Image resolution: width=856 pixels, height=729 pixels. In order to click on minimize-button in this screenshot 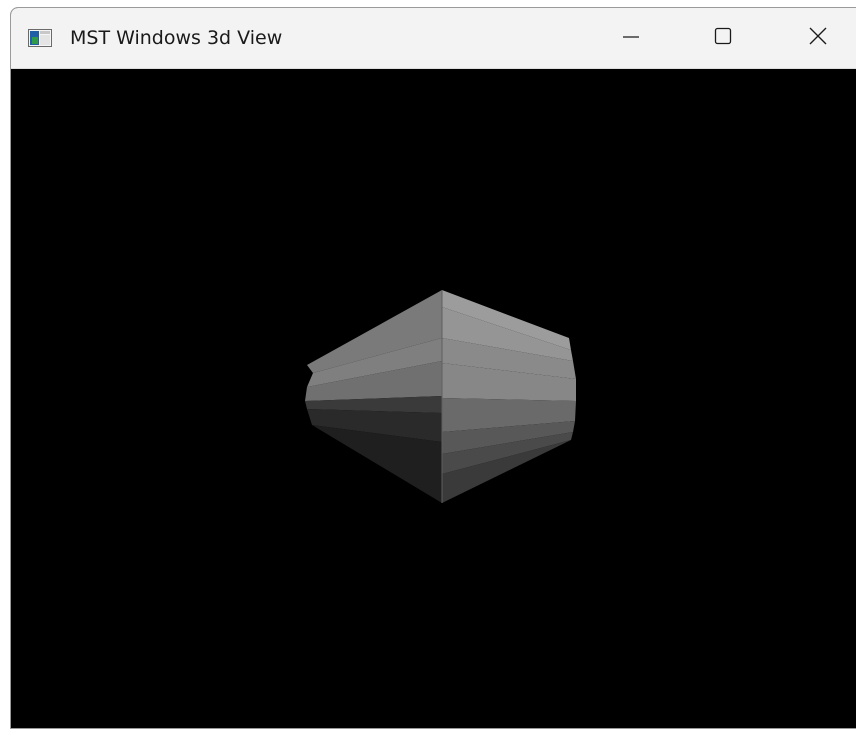, I will do `click(631, 38)`.